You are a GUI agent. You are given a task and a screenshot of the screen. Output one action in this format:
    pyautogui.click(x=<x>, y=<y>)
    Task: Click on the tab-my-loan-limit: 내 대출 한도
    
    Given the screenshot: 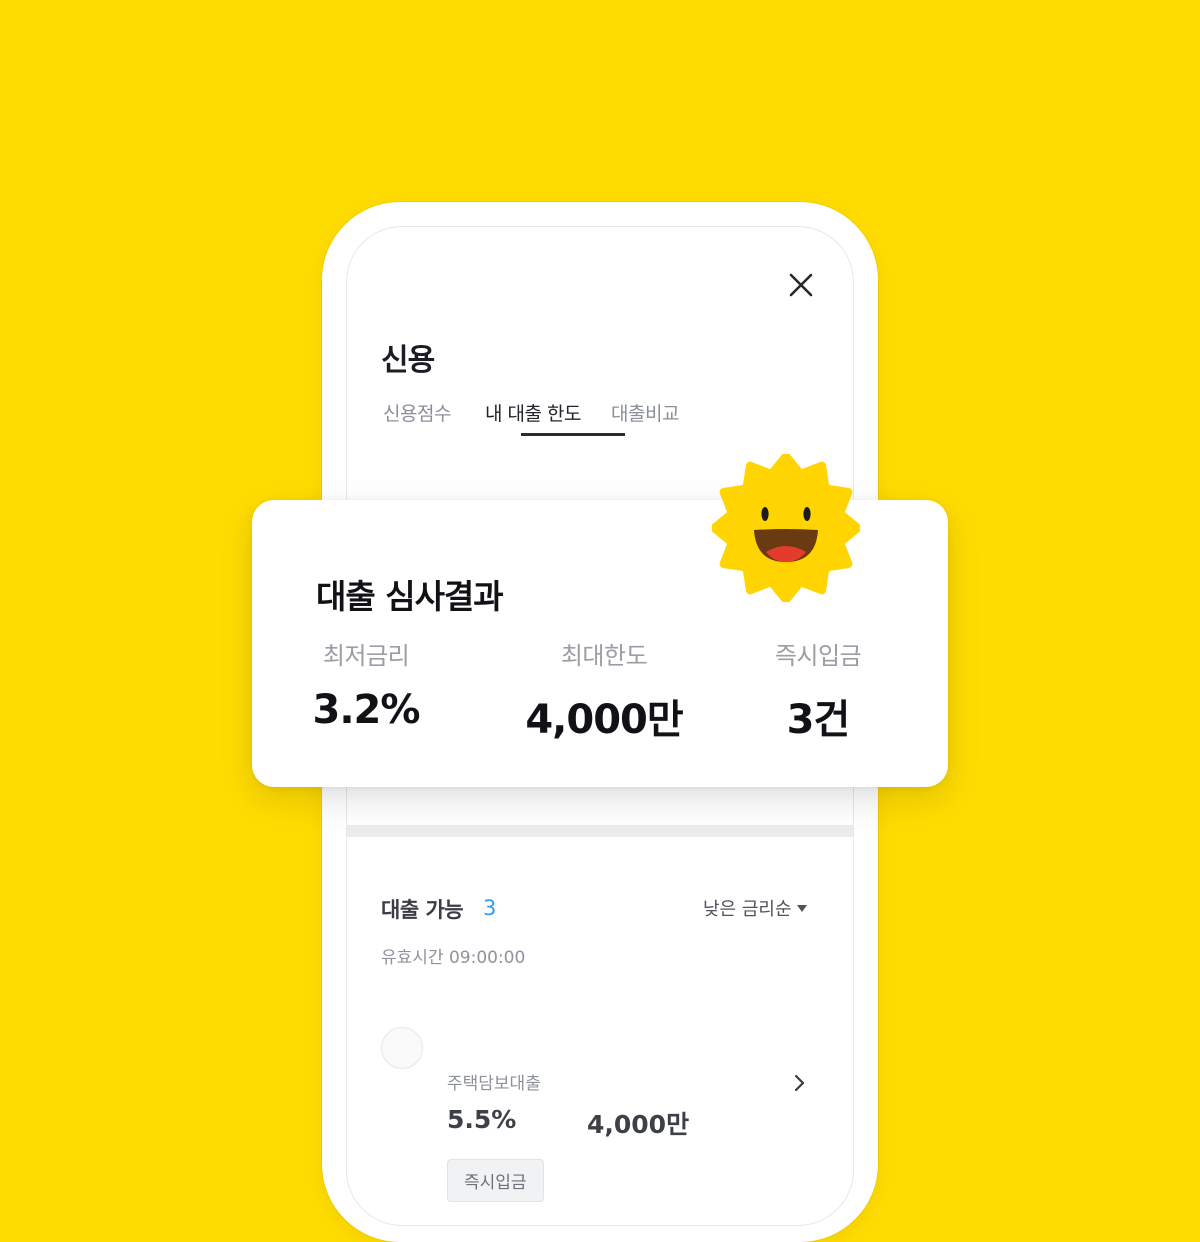 What is the action you would take?
    pyautogui.click(x=533, y=412)
    